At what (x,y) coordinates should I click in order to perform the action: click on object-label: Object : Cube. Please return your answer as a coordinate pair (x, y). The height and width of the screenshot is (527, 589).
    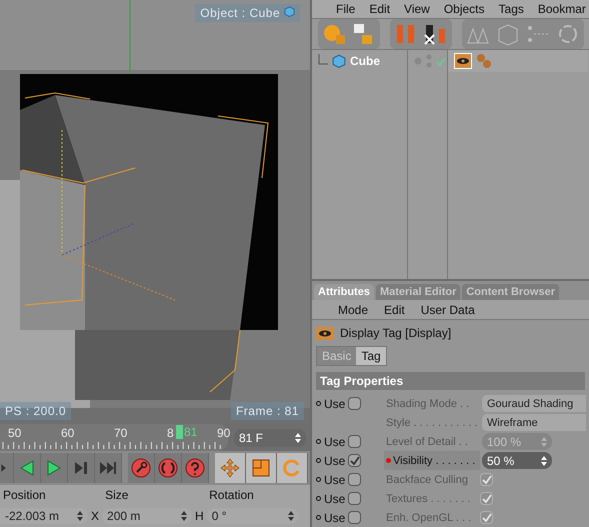
    Looking at the image, I should click on (247, 13).